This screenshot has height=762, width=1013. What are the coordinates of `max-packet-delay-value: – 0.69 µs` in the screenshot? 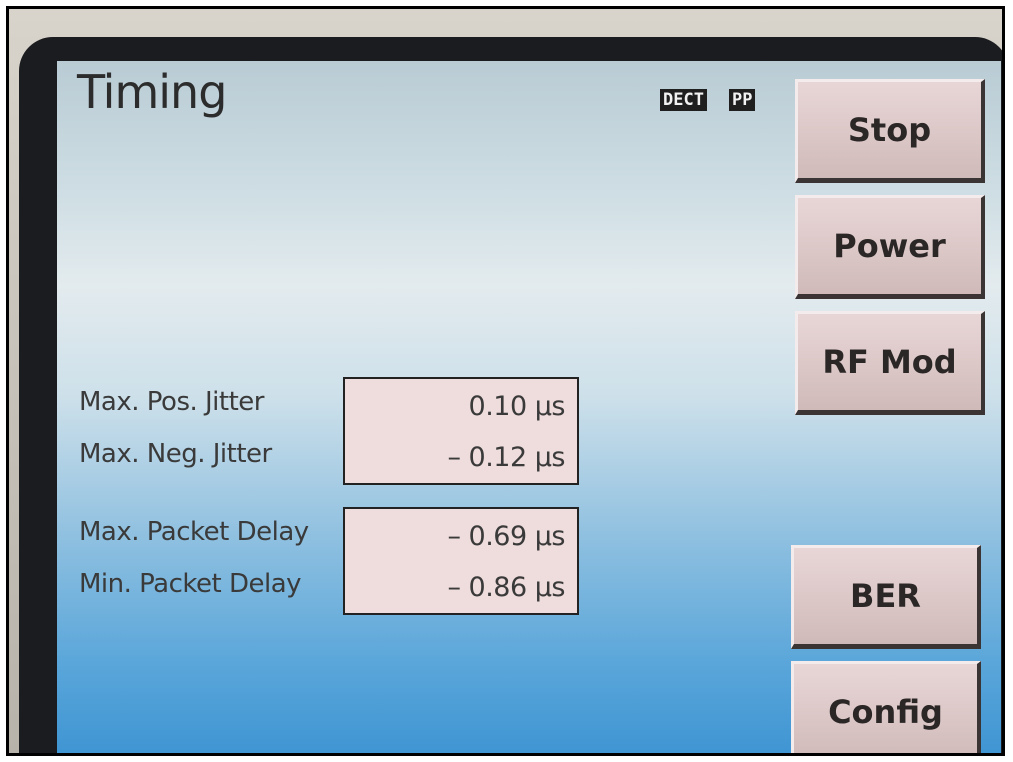 It's located at (506, 536).